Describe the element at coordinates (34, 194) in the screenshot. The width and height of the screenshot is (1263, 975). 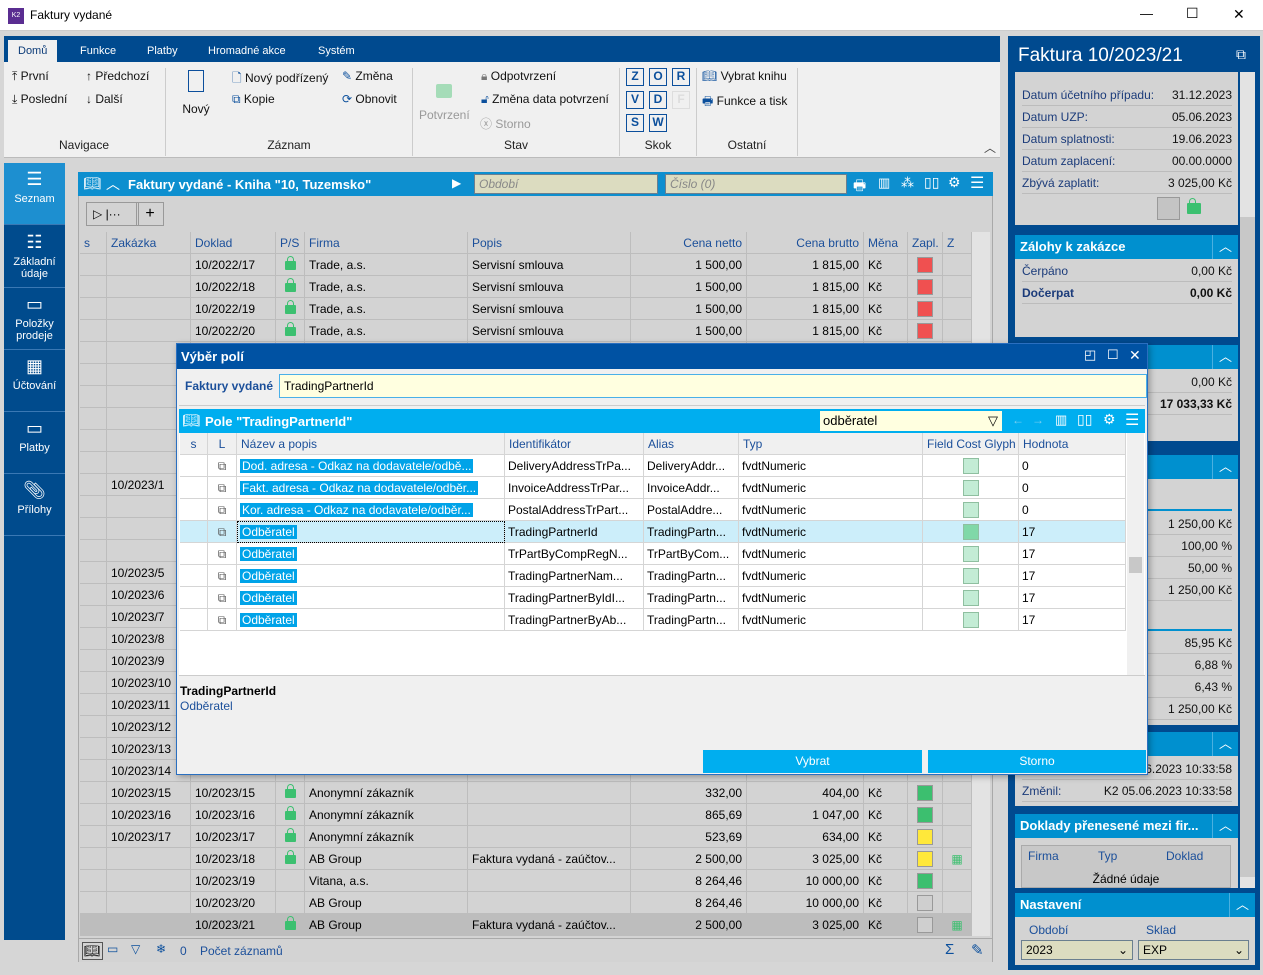
I see `sidebar-item-0: ☰ Seznam` at that location.